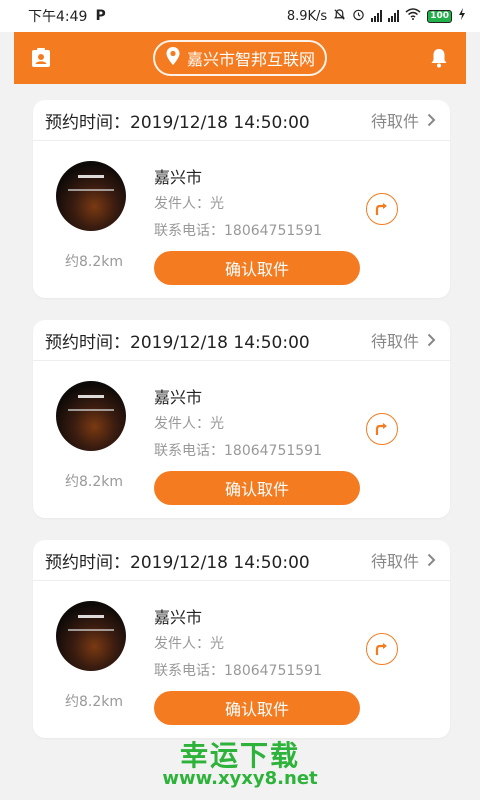 This screenshot has width=480, height=800. Describe the element at coordinates (240, 16) in the screenshot. I see `status-bar: 下午4:49 P 8.9K/s 100` at that location.